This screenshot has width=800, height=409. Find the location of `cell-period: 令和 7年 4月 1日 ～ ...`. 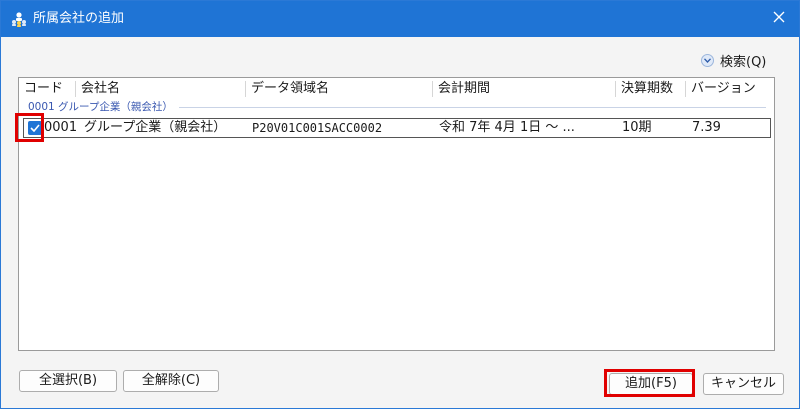

cell-period: 令和 7年 4月 1日 ～ ... is located at coordinates (507, 127).